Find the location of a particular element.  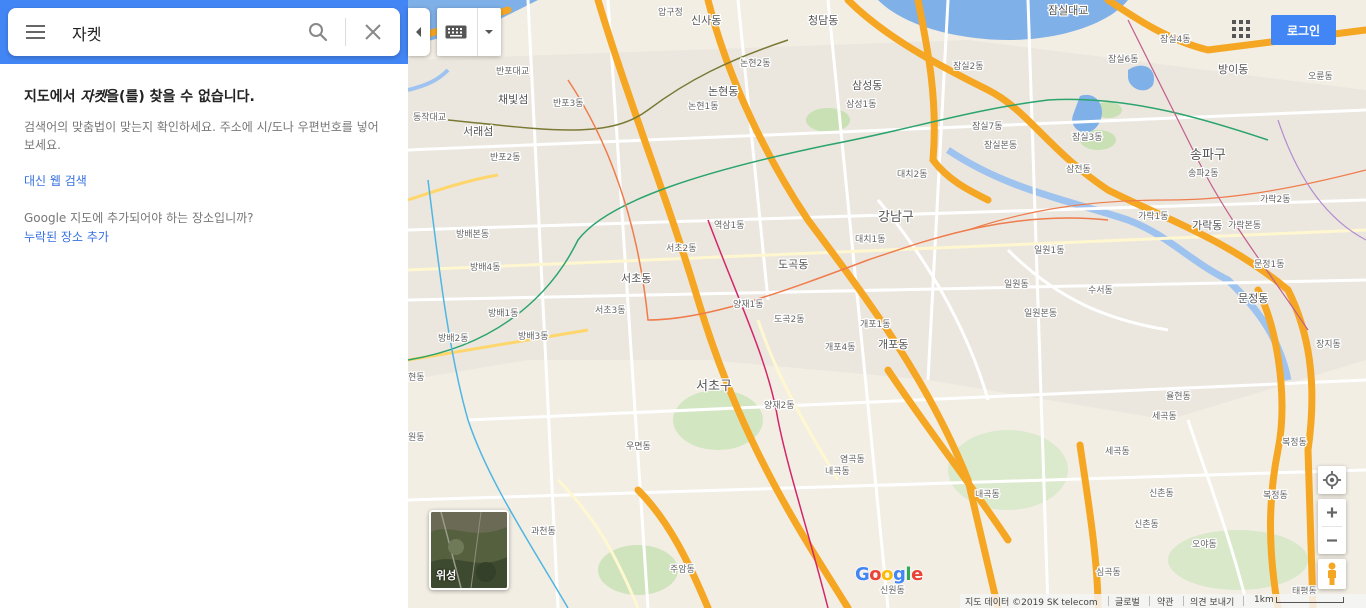

map-label: 삼성동 is located at coordinates (867, 85).